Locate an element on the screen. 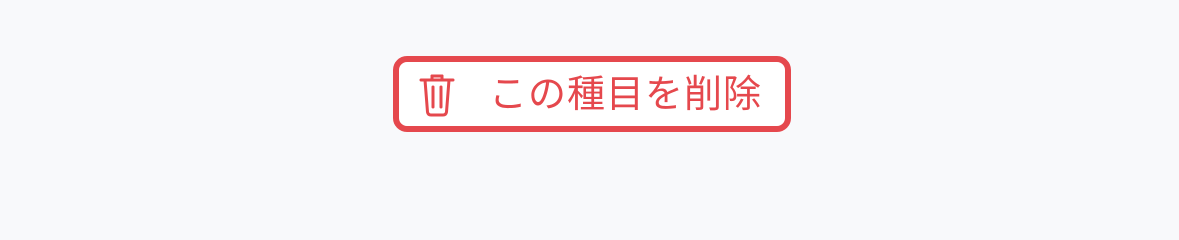 This screenshot has width=1179, height=240. delete-exercise-button: この種目を削除 is located at coordinates (592, 94).